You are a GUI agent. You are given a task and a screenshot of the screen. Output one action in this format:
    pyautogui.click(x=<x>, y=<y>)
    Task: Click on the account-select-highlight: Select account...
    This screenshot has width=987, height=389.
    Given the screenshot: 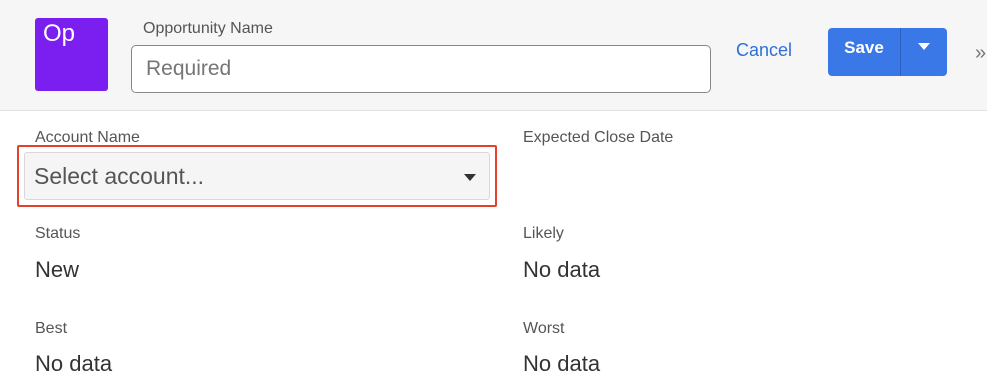 What is the action you would take?
    pyautogui.click(x=257, y=176)
    